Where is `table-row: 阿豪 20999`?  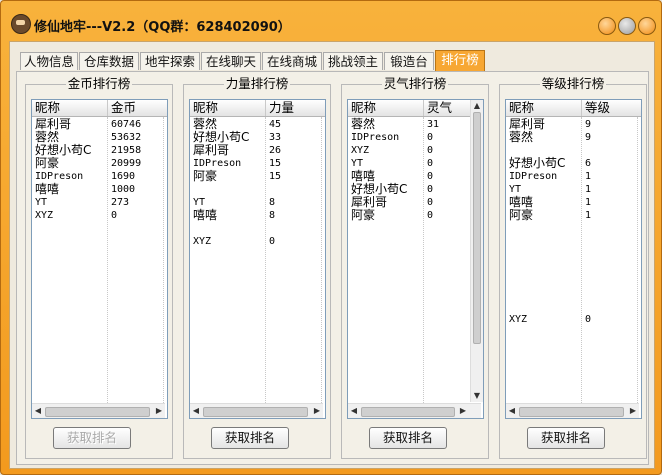 table-row: 阿豪 20999 is located at coordinates (99, 163).